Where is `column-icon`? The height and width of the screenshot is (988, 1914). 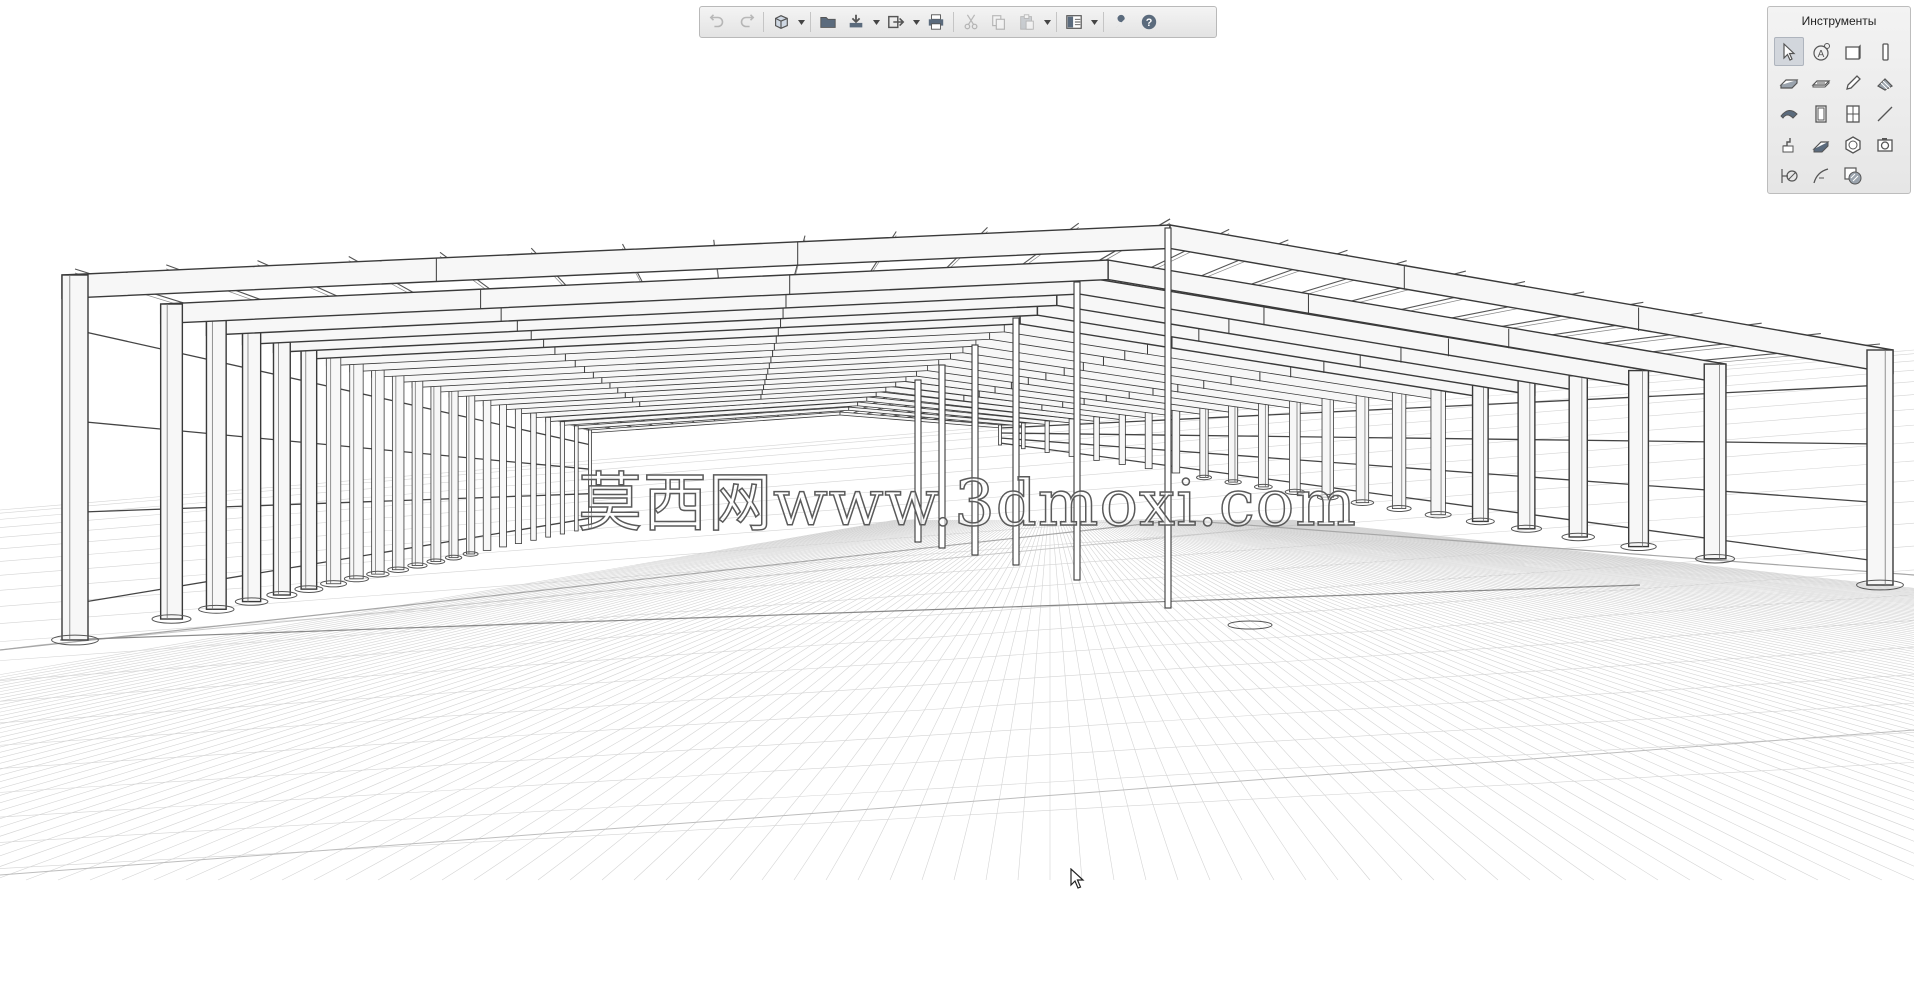
column-icon is located at coordinates (1885, 51).